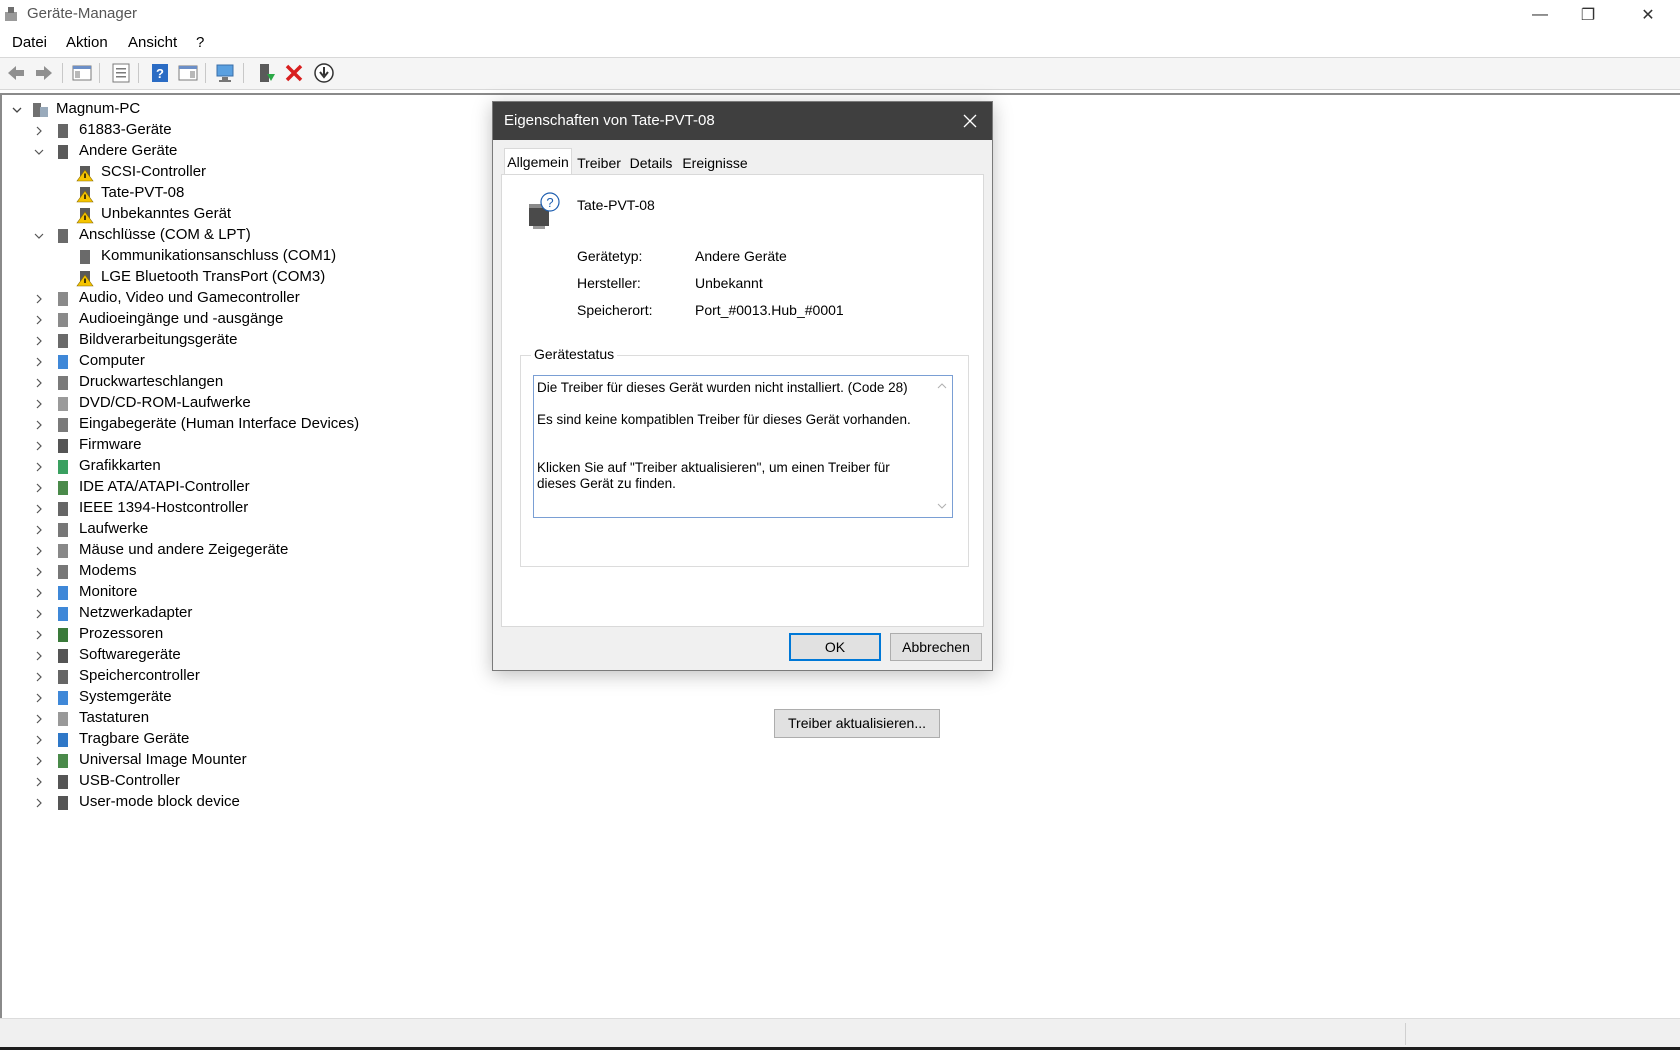  What do you see at coordinates (970, 121) in the screenshot?
I see `dialog-close-button` at bounding box center [970, 121].